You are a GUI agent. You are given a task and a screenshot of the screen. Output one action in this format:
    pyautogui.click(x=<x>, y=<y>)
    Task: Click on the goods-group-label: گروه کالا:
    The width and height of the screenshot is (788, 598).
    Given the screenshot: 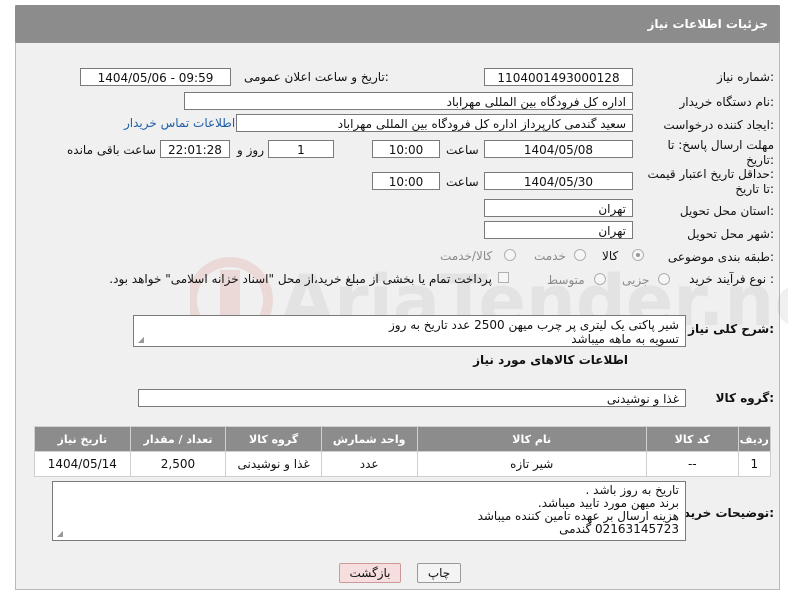 What is the action you would take?
    pyautogui.click(x=744, y=398)
    